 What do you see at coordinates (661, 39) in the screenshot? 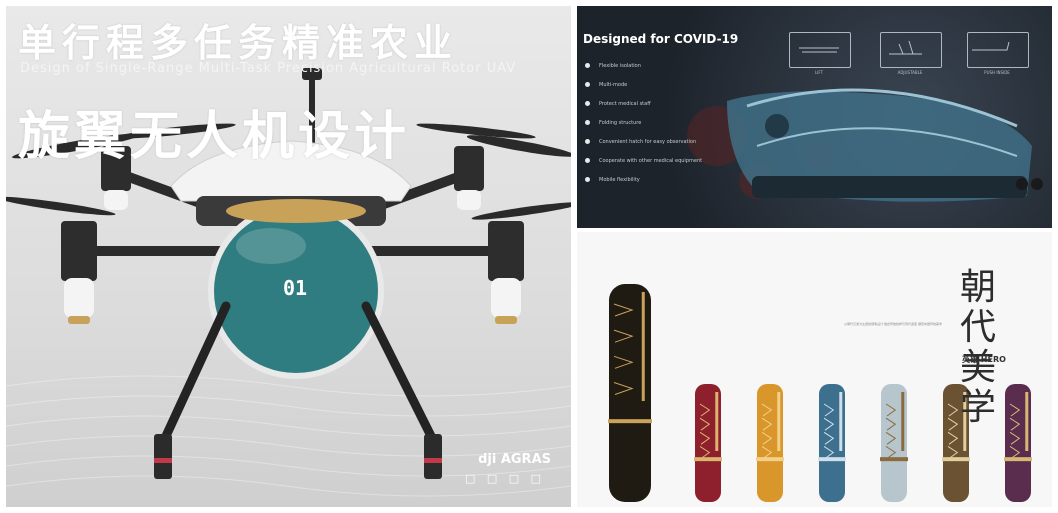
I see `covid-title: Designed for COVID-19` at bounding box center [661, 39].